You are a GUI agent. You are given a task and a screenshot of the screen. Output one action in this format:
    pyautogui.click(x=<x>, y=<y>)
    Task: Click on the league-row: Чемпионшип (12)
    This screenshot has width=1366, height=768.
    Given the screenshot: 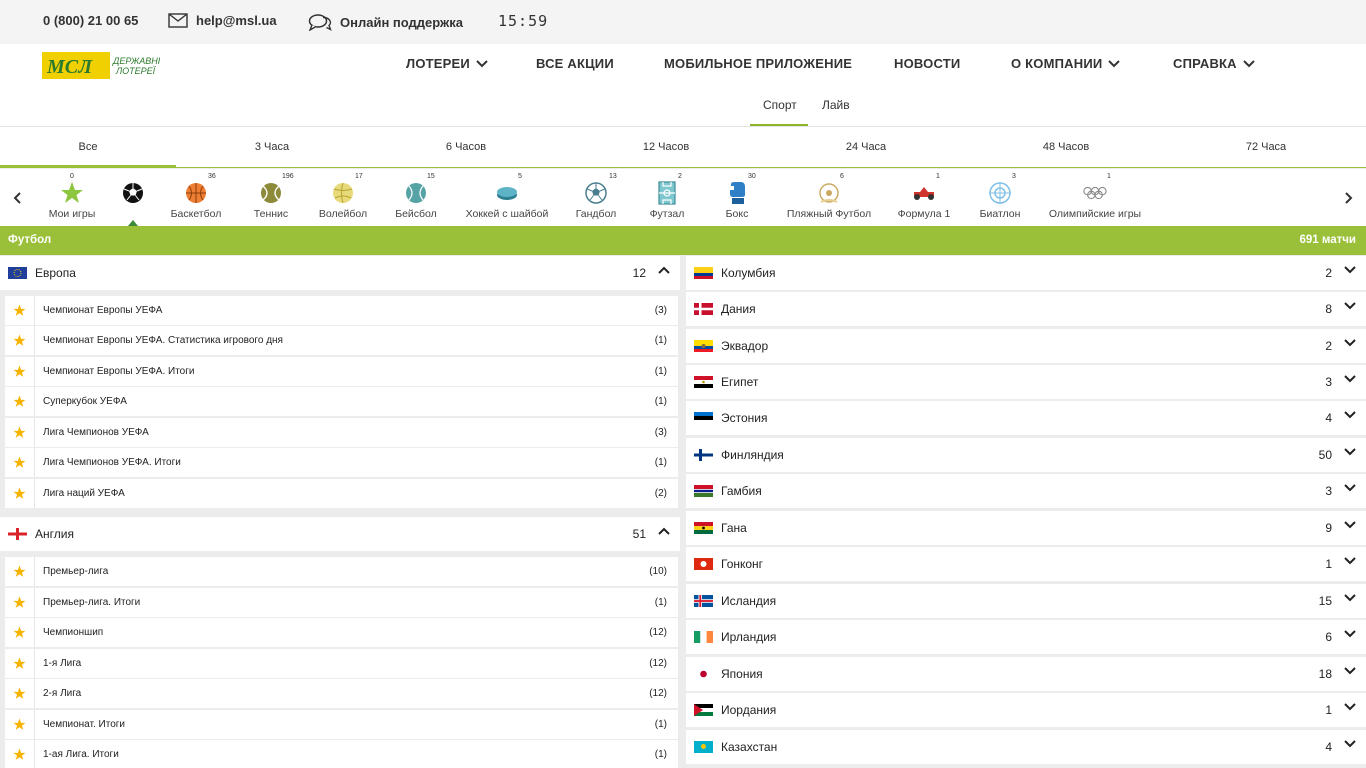 What is the action you would take?
    pyautogui.click(x=341, y=632)
    